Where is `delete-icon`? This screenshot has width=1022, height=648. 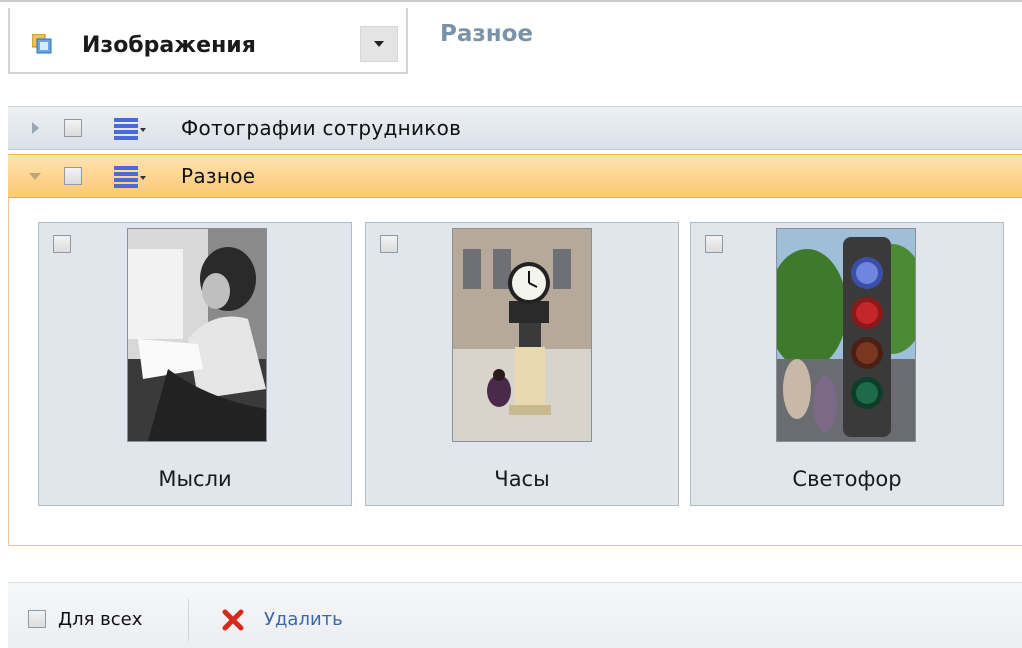 delete-icon is located at coordinates (233, 620).